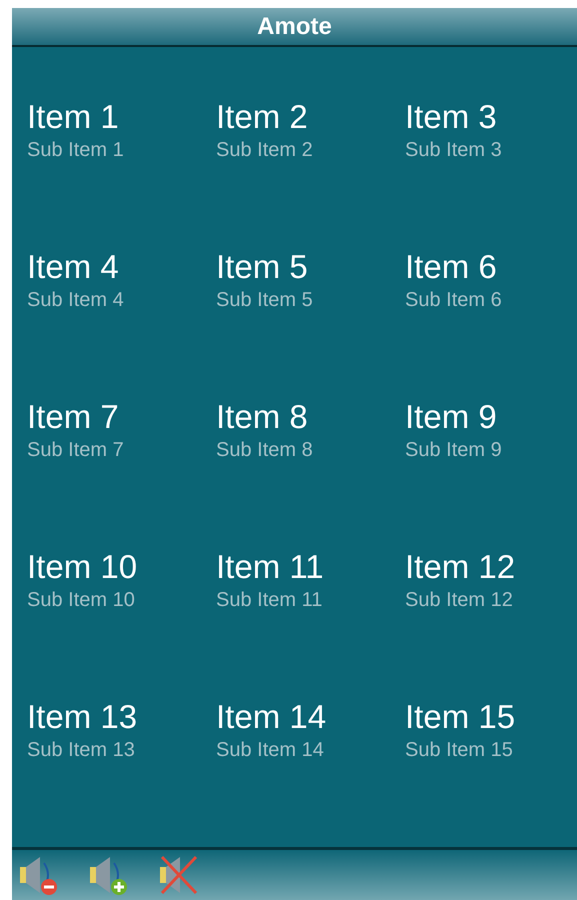 This screenshot has width=577, height=900. I want to click on item-subtitle: Sub Item 4, so click(75, 300).